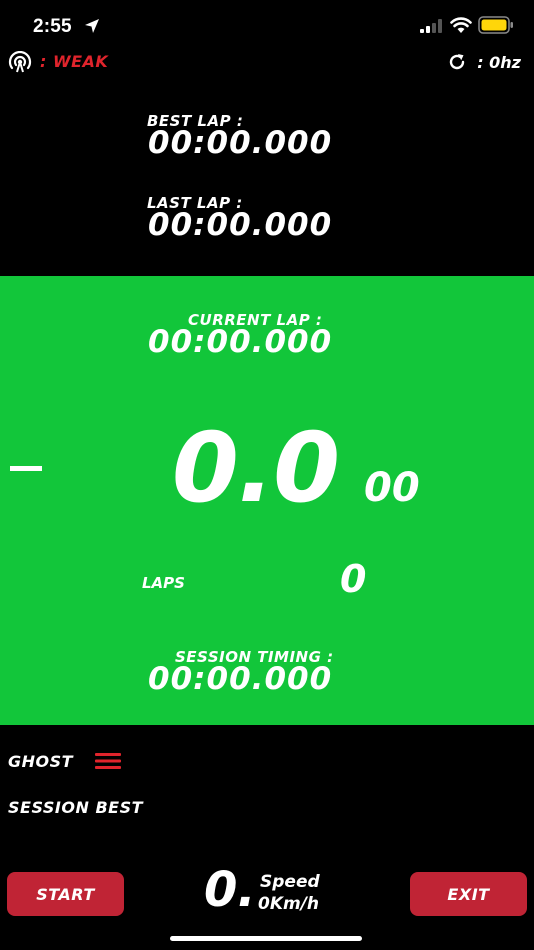 The image size is (534, 950). I want to click on laps-label: LAPS, so click(163, 583).